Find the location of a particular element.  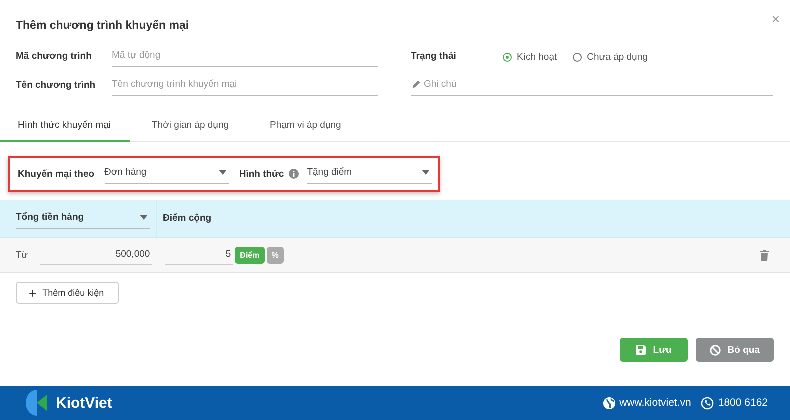

name-input: Tên chương trình khuyến mại is located at coordinates (245, 85).